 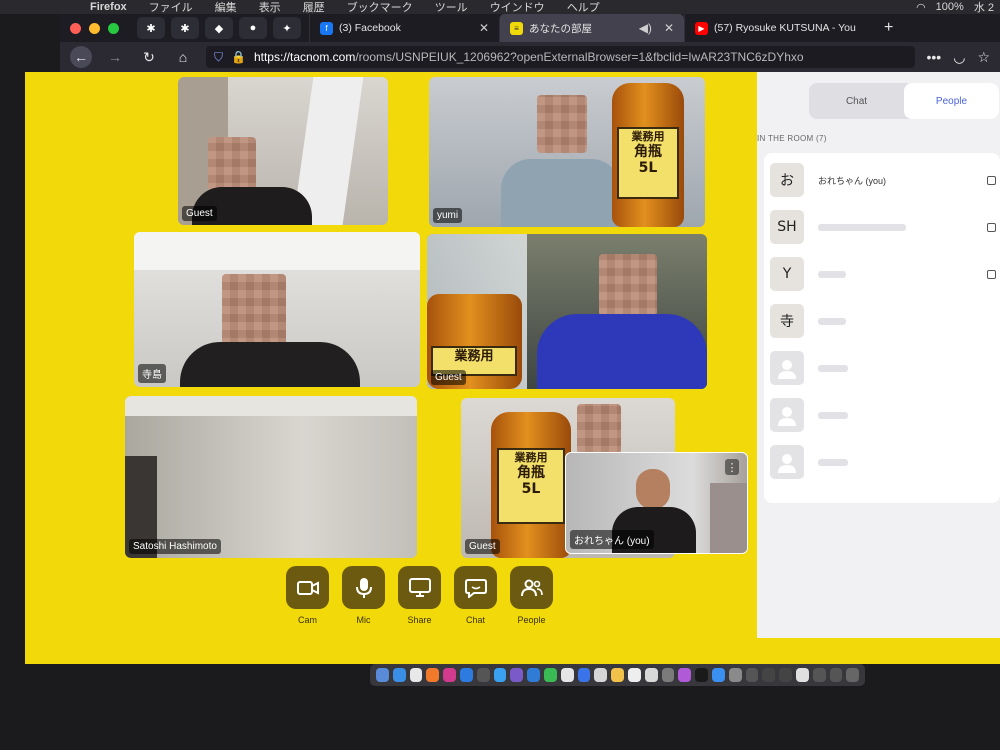 What do you see at coordinates (950, 7) in the screenshot?
I see `battery-percent: 100%` at bounding box center [950, 7].